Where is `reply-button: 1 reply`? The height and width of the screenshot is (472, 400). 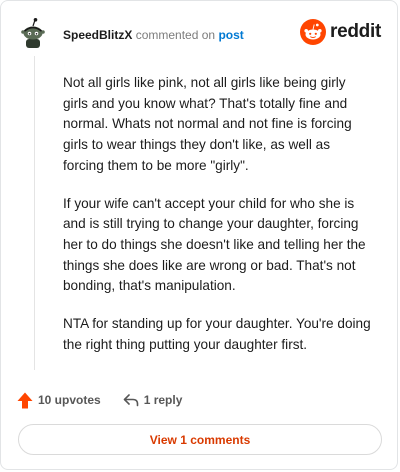 reply-button: 1 reply is located at coordinates (153, 400).